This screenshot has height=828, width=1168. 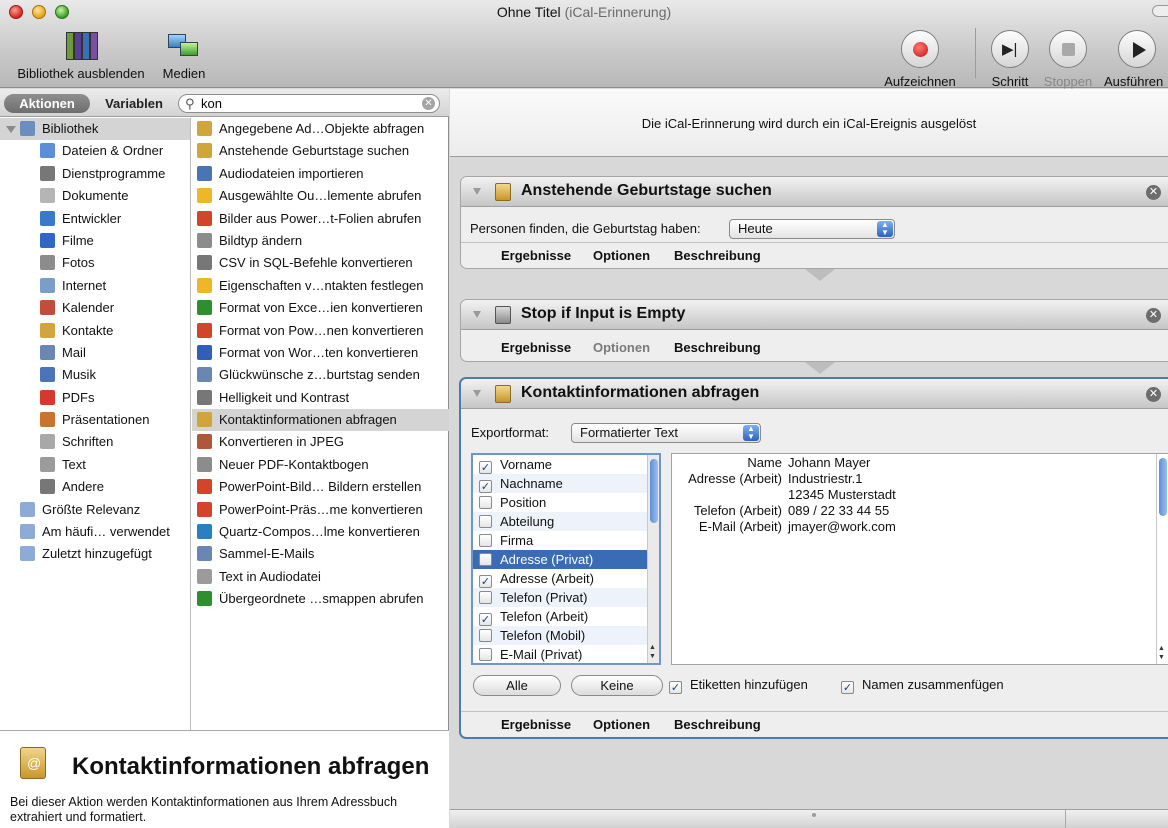 What do you see at coordinates (320, 465) in the screenshot?
I see `action-item: Neuer PDF-Kontaktbogen` at bounding box center [320, 465].